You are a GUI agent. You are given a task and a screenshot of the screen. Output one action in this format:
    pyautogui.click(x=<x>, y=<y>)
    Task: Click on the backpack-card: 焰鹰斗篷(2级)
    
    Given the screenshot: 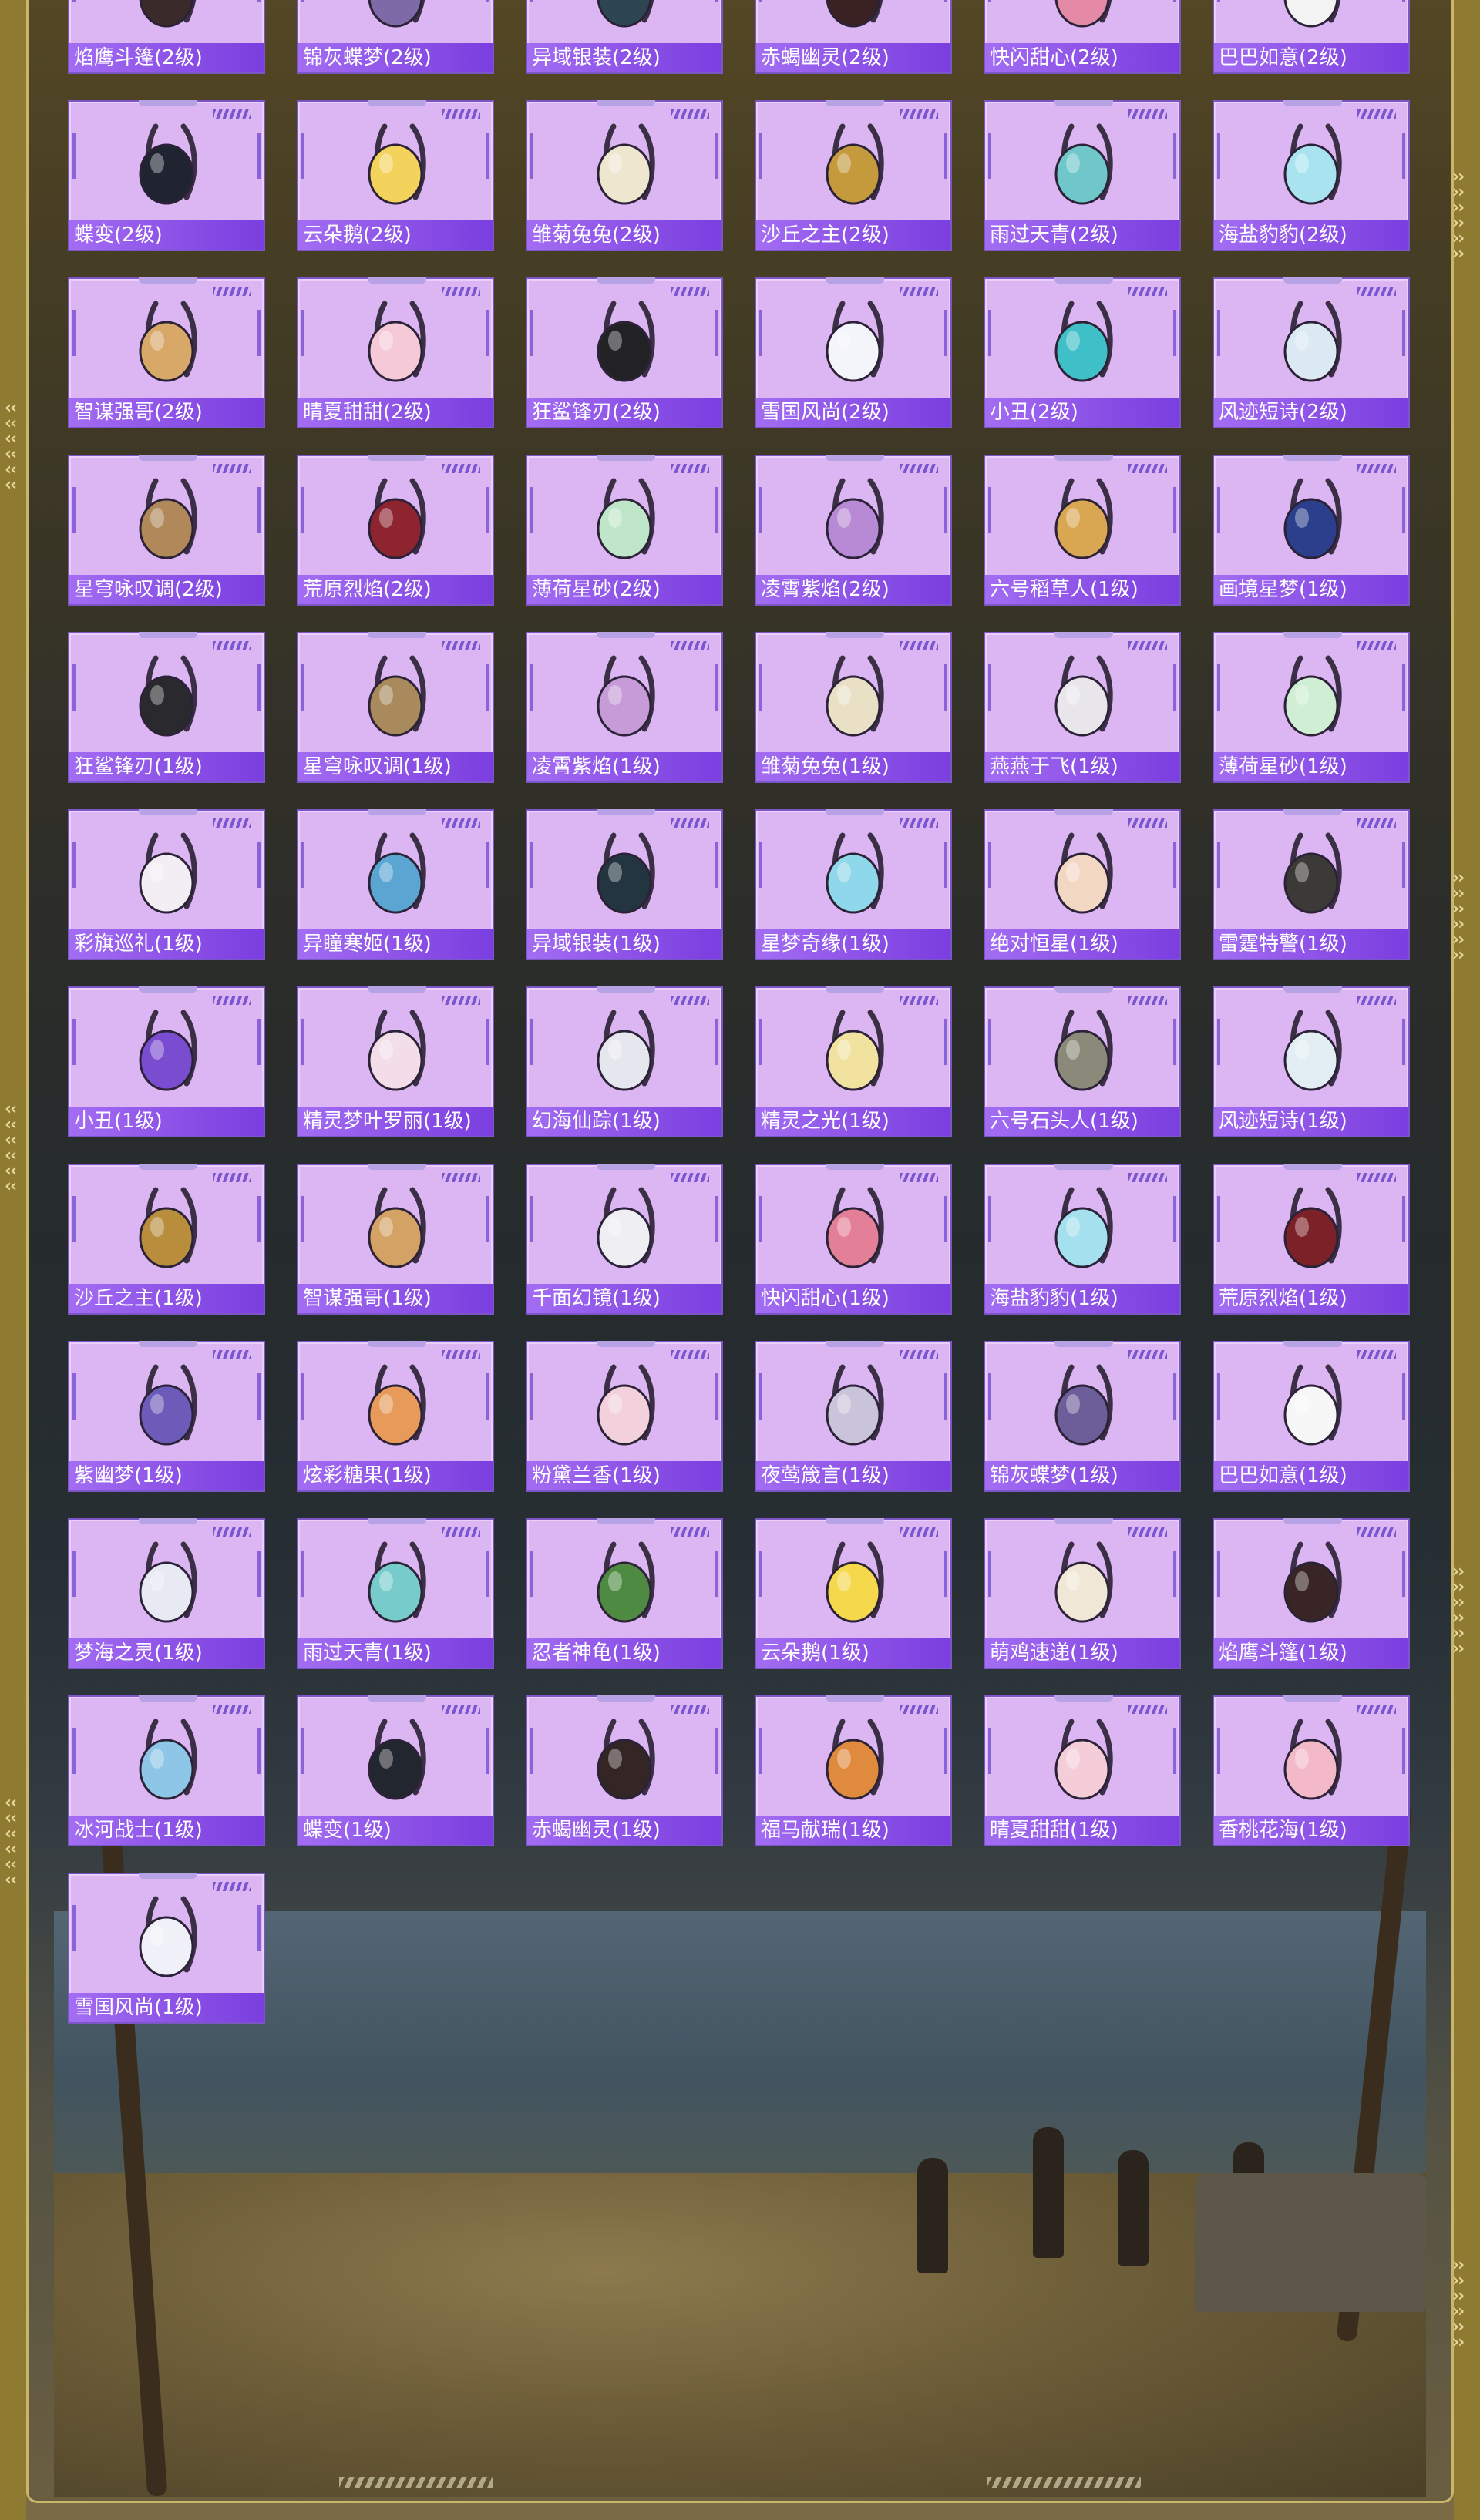 What is the action you would take?
    pyautogui.click(x=166, y=37)
    